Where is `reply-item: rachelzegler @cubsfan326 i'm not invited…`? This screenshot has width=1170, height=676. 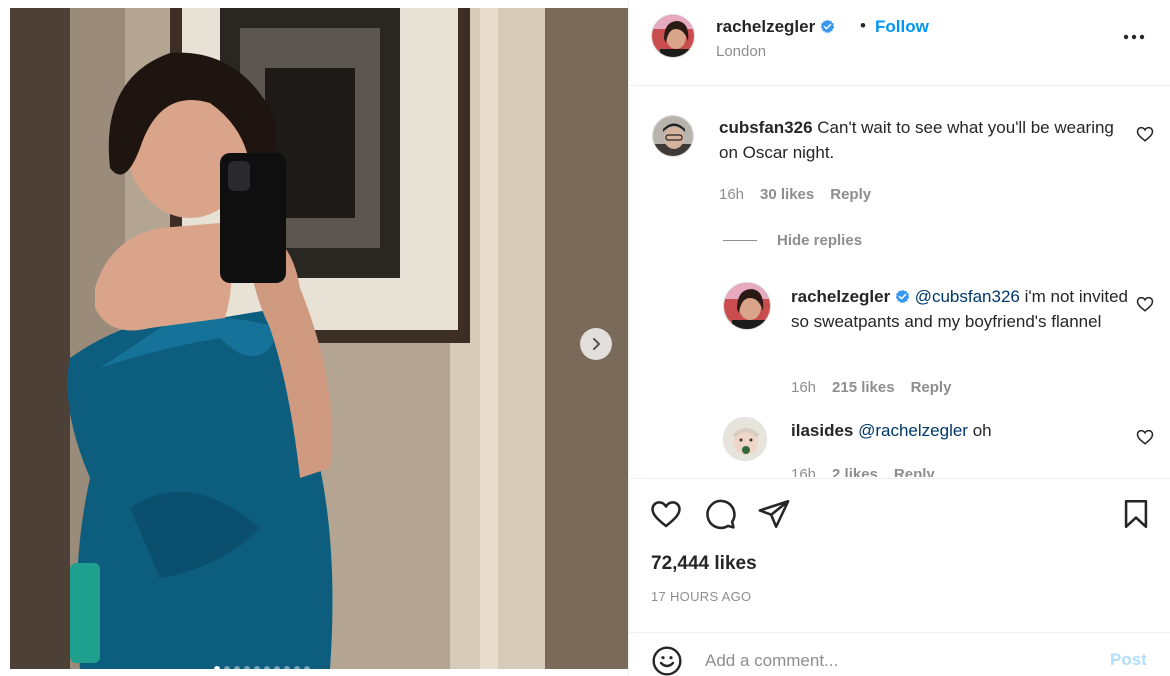 reply-item: rachelzegler @cubsfan326 i'm not invited… is located at coordinates (899, 342).